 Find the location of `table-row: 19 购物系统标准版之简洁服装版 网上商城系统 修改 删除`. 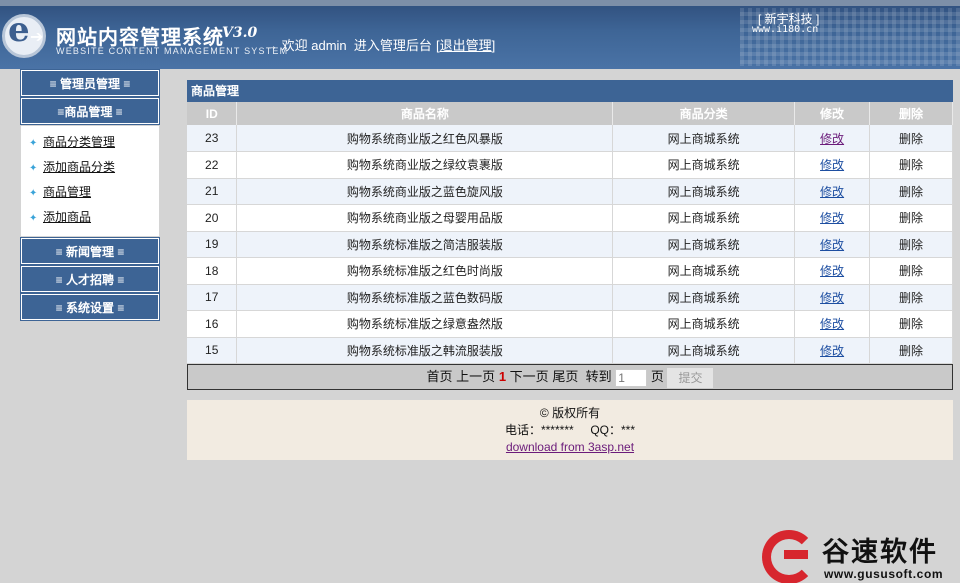

table-row: 19 购物系统标准版之简洁服装版 网上商城系统 修改 删除 is located at coordinates (570, 244).